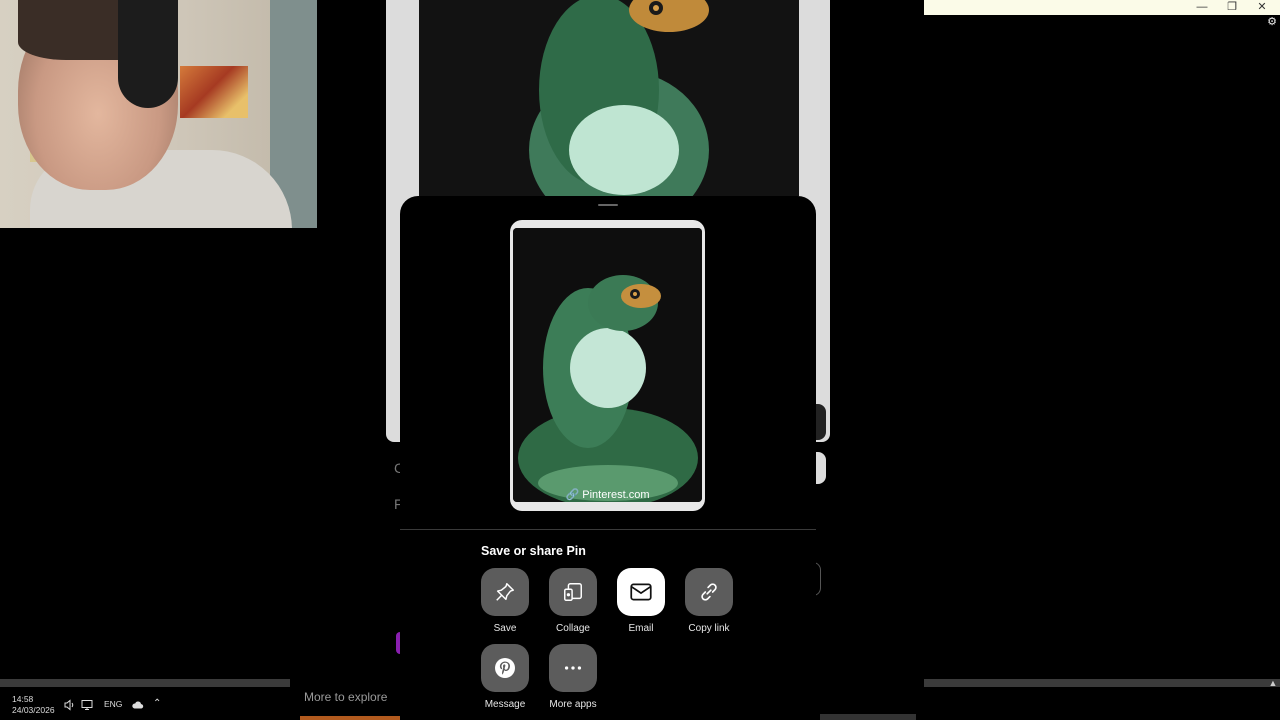  Describe the element at coordinates (1102, 7) in the screenshot. I see `window-title-bar: — ❐ ✕` at that location.